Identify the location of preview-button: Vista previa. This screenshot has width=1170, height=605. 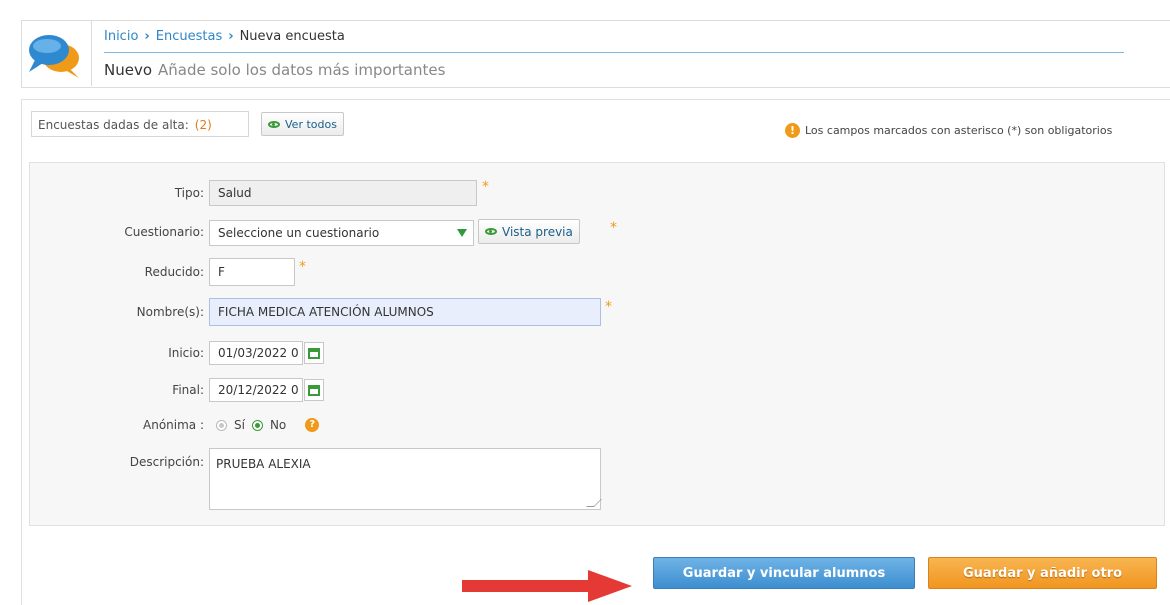
(529, 231).